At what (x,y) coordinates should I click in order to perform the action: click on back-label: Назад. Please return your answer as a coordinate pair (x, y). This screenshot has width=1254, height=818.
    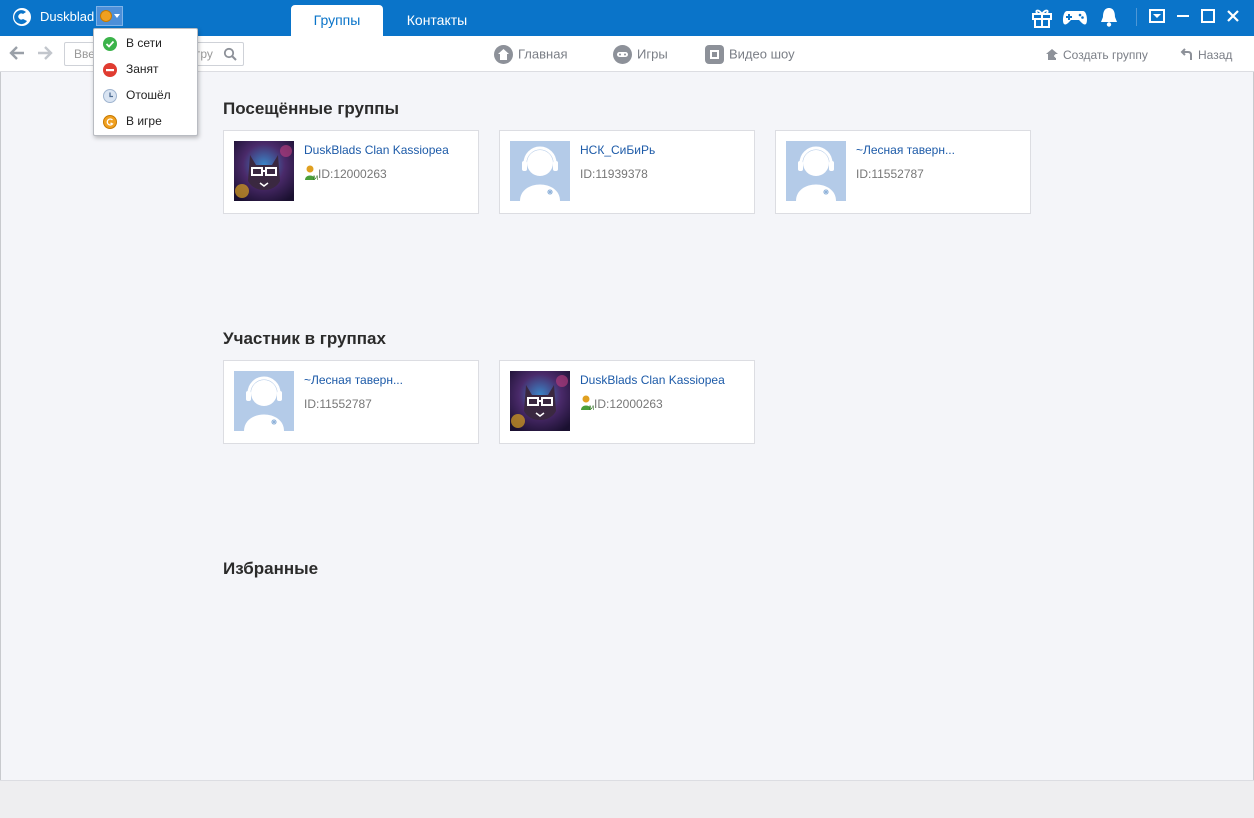
    Looking at the image, I should click on (1215, 54).